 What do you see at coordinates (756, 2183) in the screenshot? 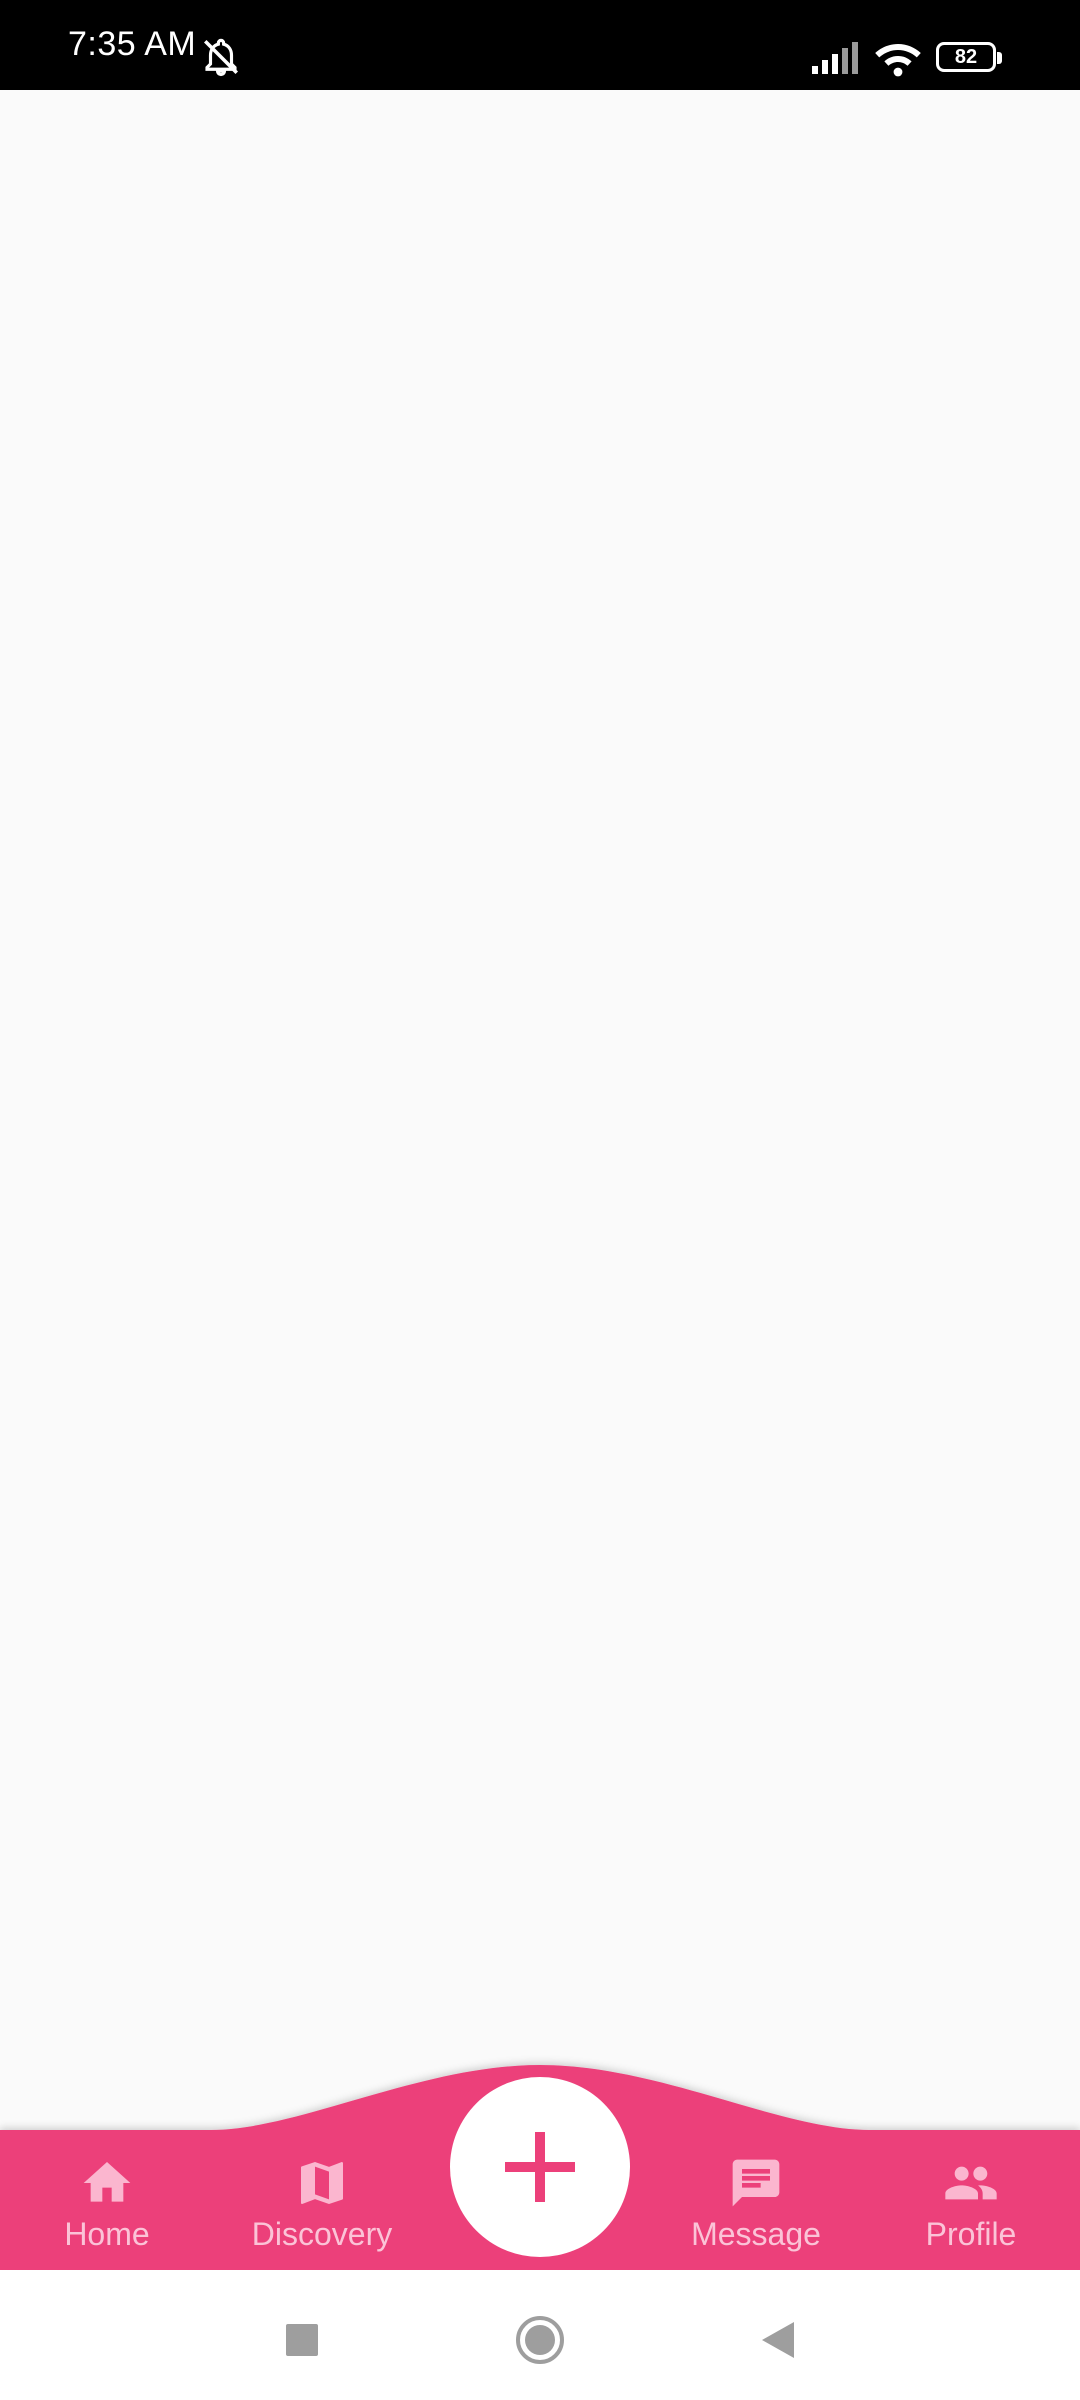
I see `message-icon` at bounding box center [756, 2183].